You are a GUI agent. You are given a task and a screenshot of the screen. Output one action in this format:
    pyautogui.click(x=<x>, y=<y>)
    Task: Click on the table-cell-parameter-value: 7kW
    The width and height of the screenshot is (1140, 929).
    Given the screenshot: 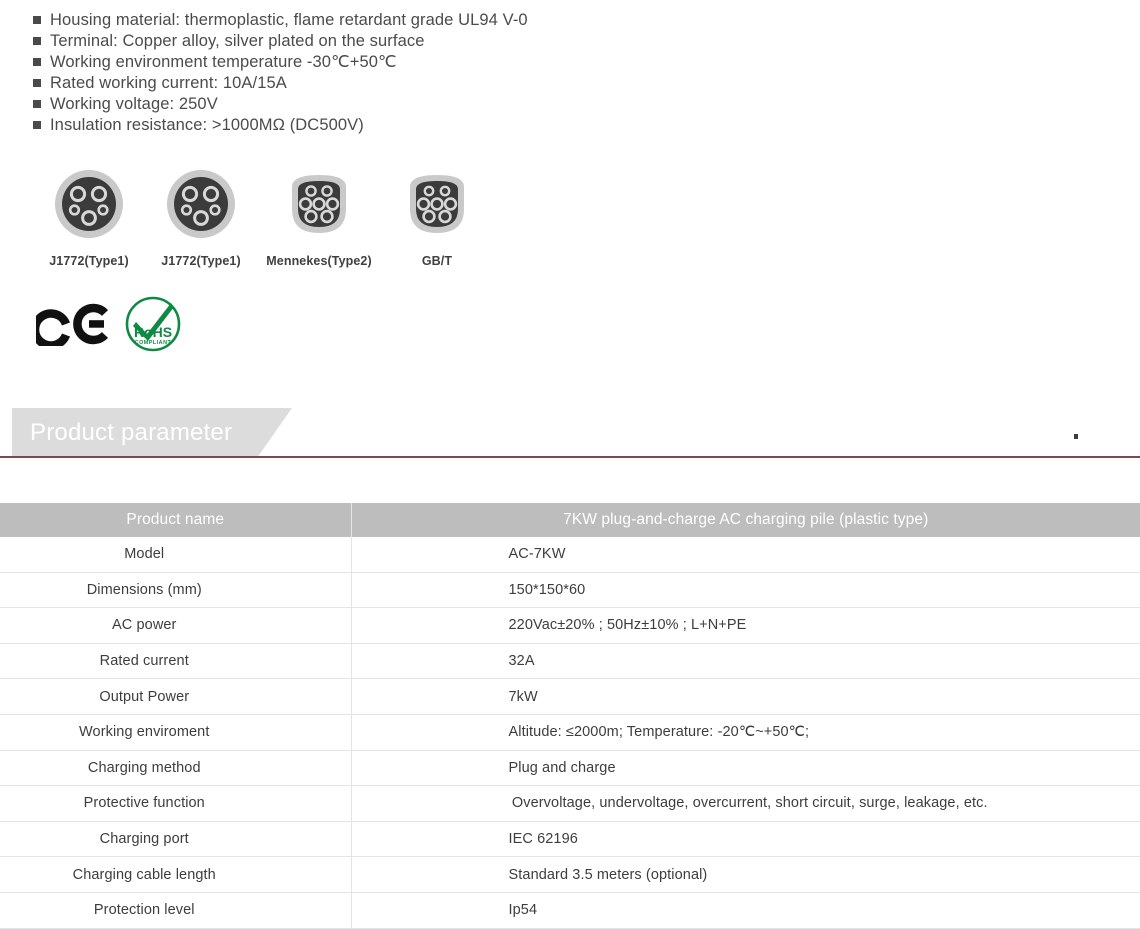 What is the action you would take?
    pyautogui.click(x=745, y=696)
    